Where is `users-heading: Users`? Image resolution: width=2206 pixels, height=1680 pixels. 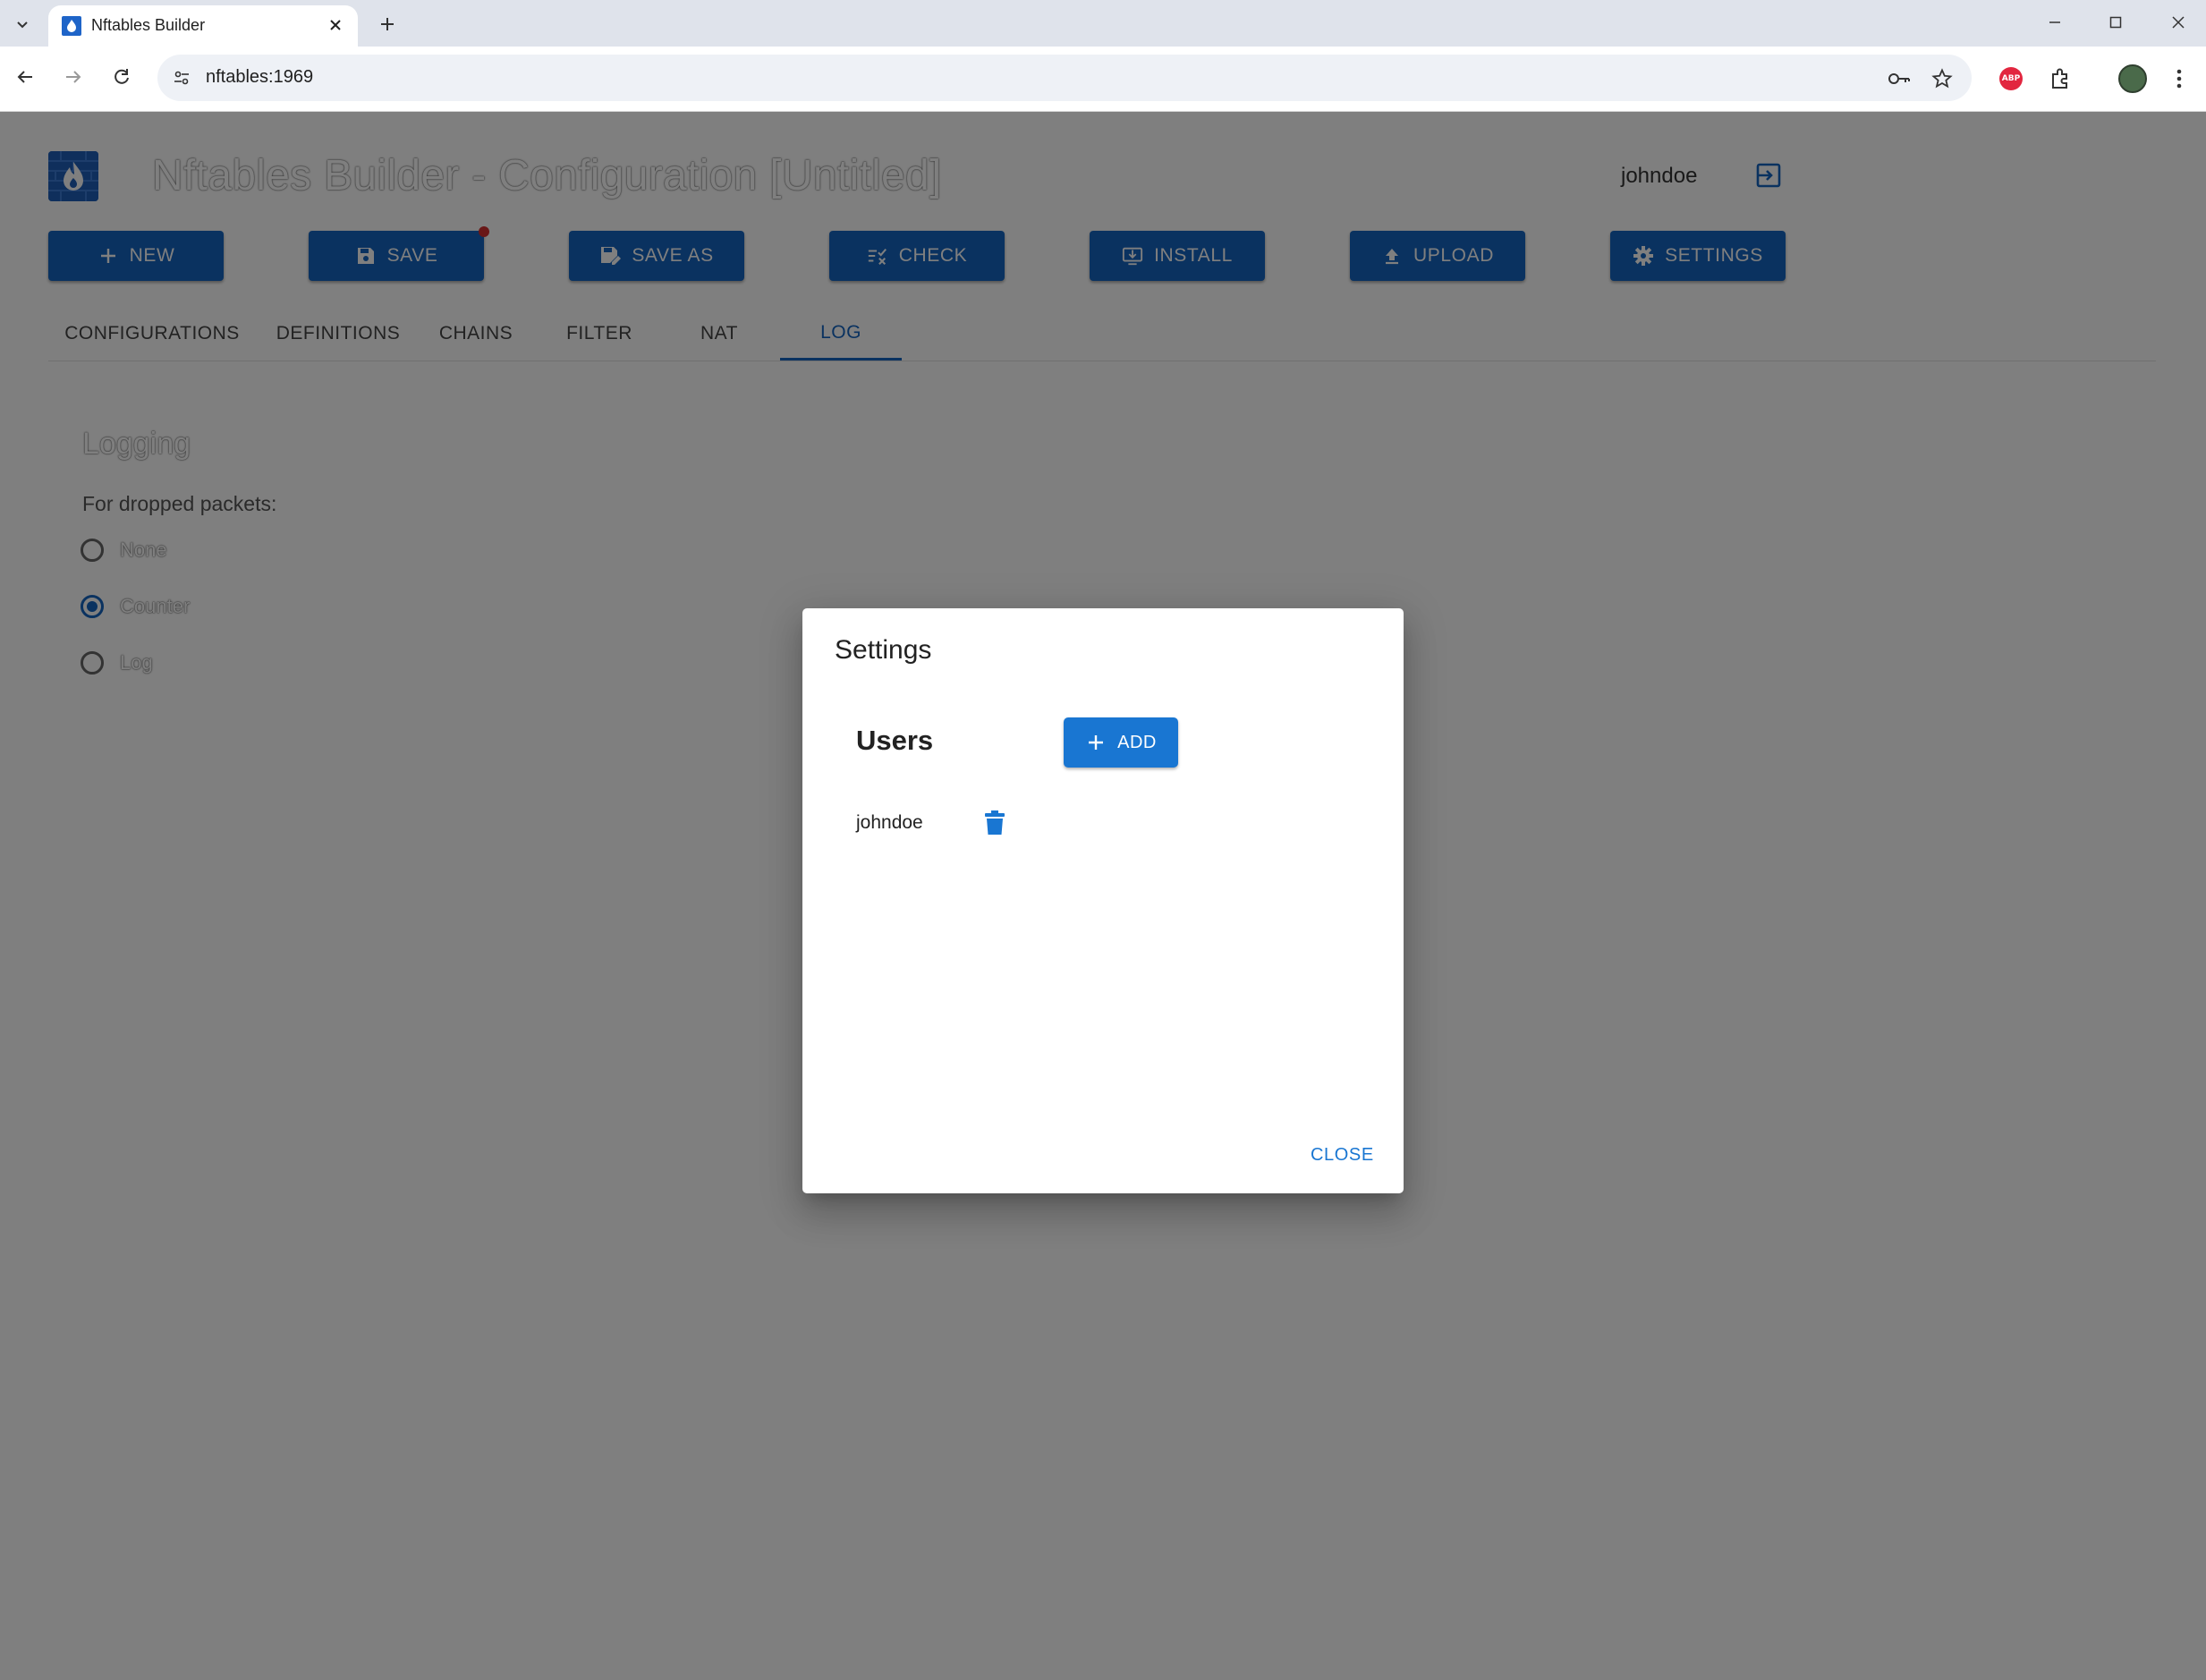 users-heading: Users is located at coordinates (895, 740).